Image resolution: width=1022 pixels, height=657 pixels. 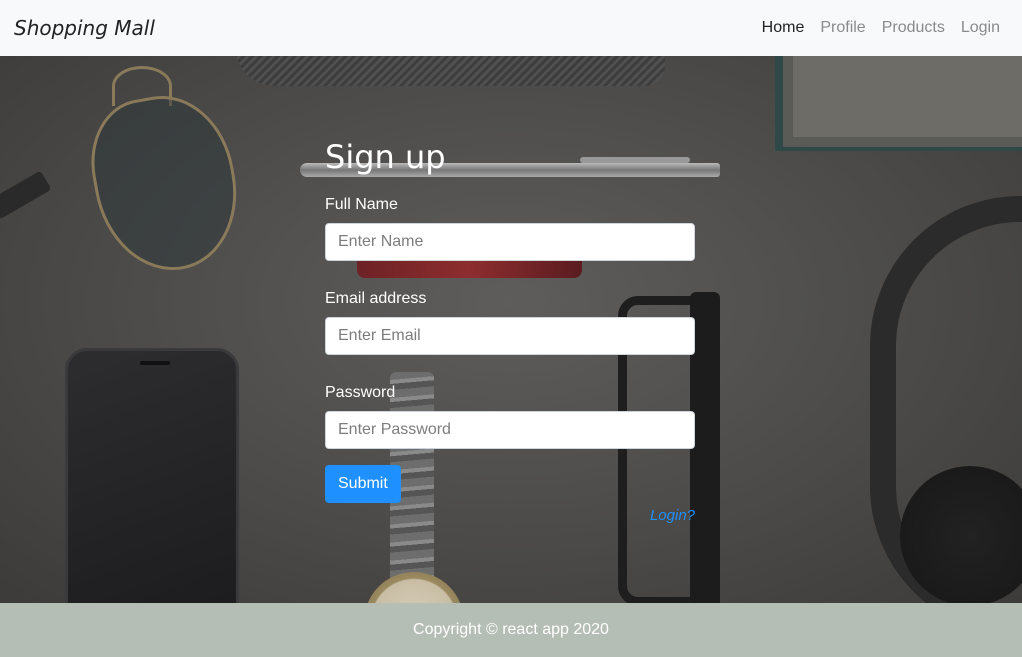 I want to click on footer: Copyright © react app 2020, so click(x=511, y=630).